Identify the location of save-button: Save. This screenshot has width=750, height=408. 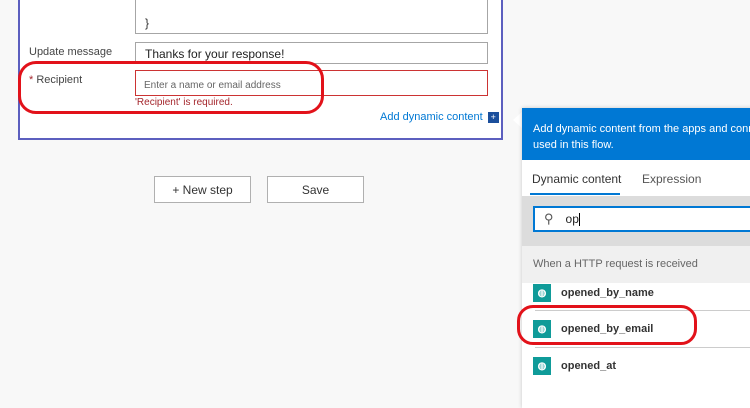
(315, 189).